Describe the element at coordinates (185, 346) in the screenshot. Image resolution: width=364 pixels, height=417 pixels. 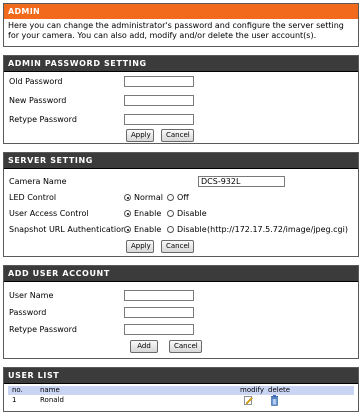
I see `add-user-cancel-button: Cancel` at that location.